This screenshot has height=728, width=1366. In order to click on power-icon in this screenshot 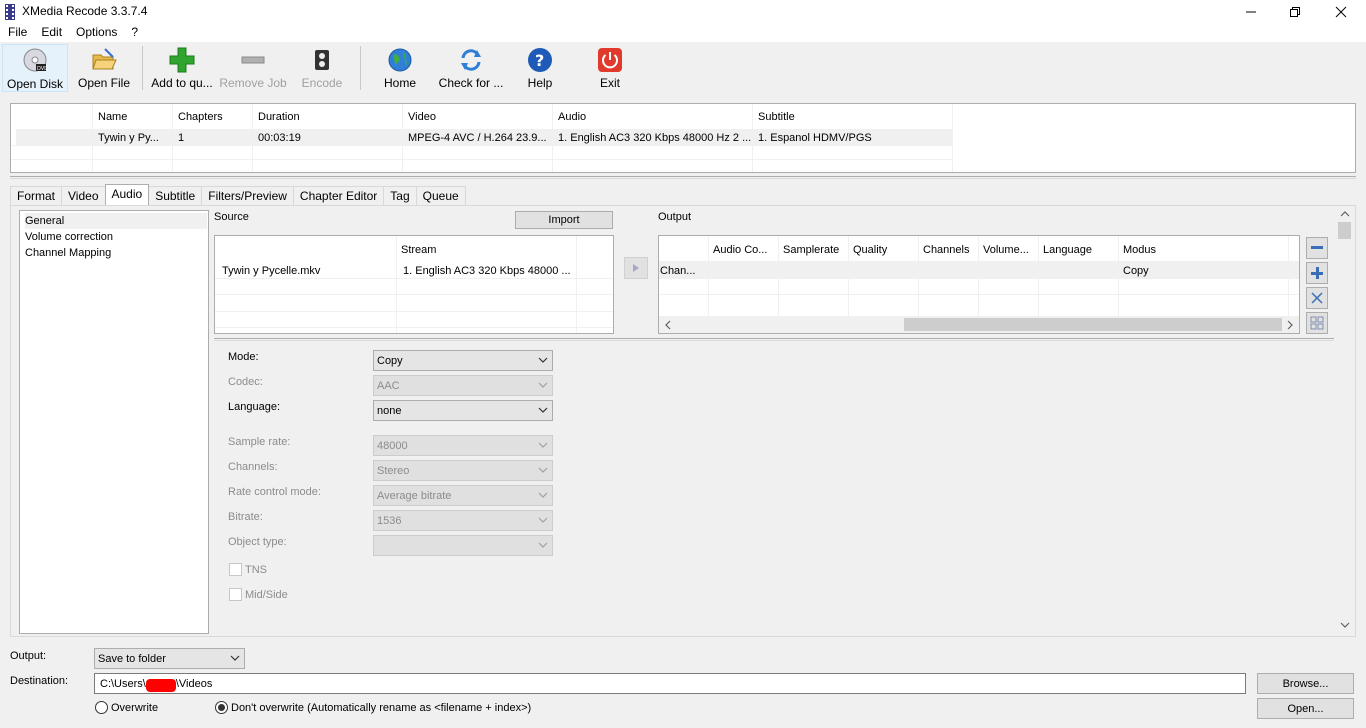, I will do `click(610, 60)`.